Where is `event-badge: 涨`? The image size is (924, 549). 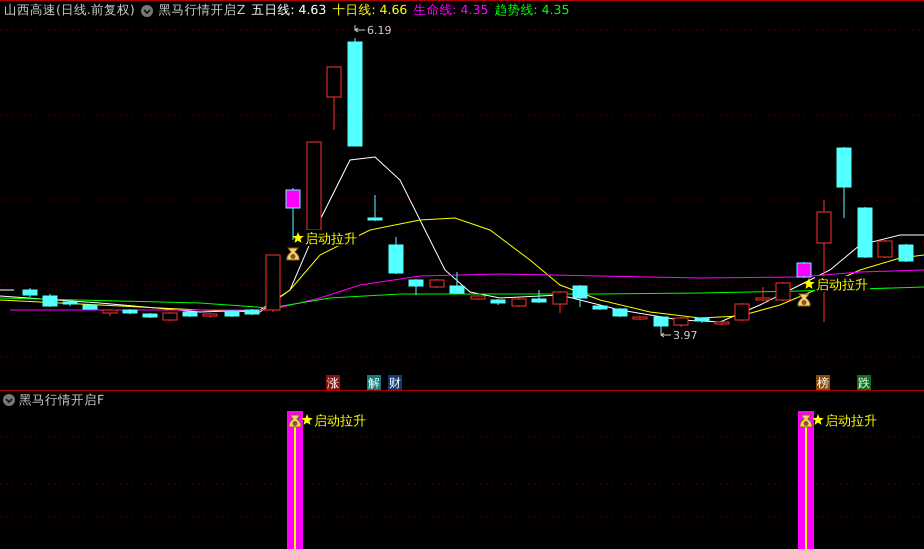
event-badge: 涨 is located at coordinates (333, 382).